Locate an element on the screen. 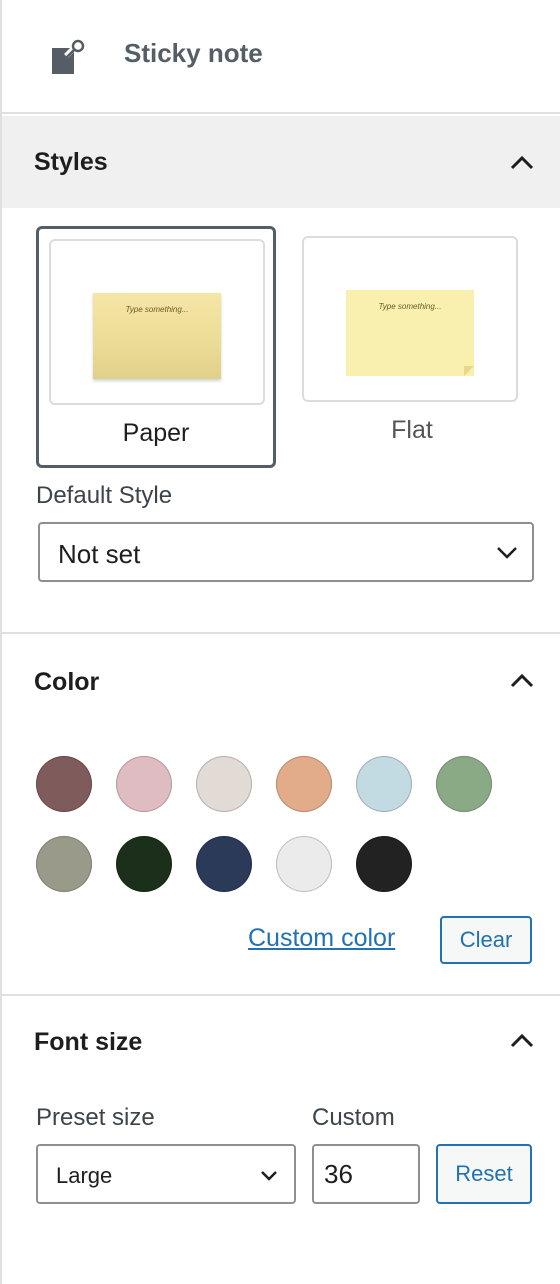 The image size is (560, 1284). navy-swatch is located at coordinates (224, 864).